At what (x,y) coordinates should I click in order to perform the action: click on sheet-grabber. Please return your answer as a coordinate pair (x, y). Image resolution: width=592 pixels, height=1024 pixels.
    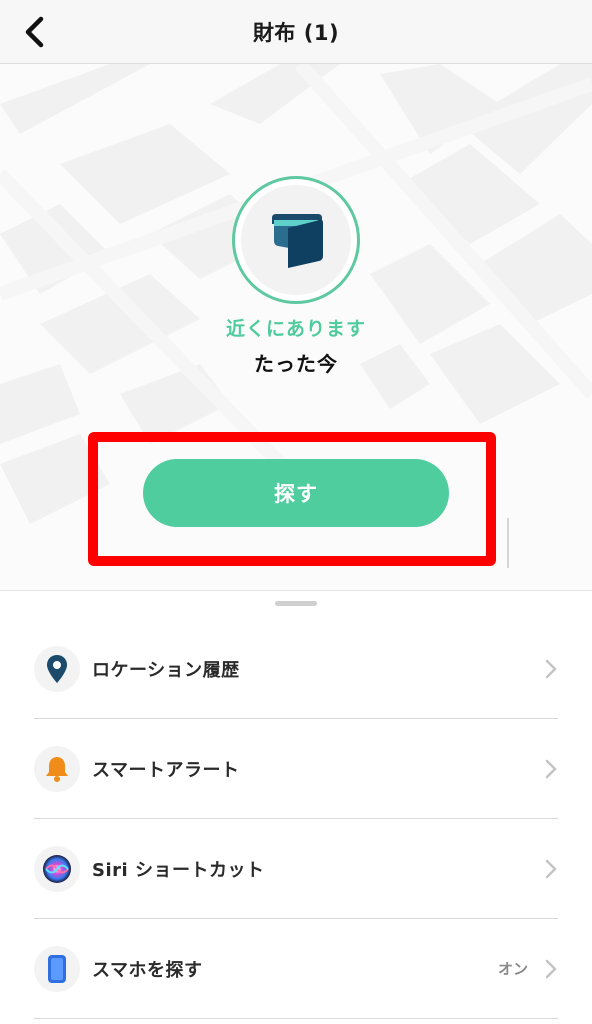
    Looking at the image, I should click on (296, 603).